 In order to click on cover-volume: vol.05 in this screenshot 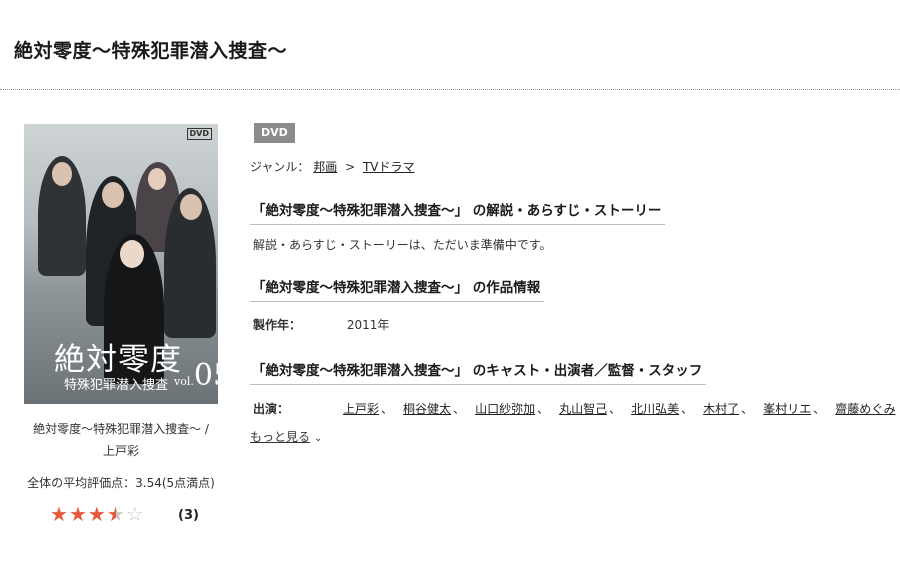, I will do `click(196, 375)`.